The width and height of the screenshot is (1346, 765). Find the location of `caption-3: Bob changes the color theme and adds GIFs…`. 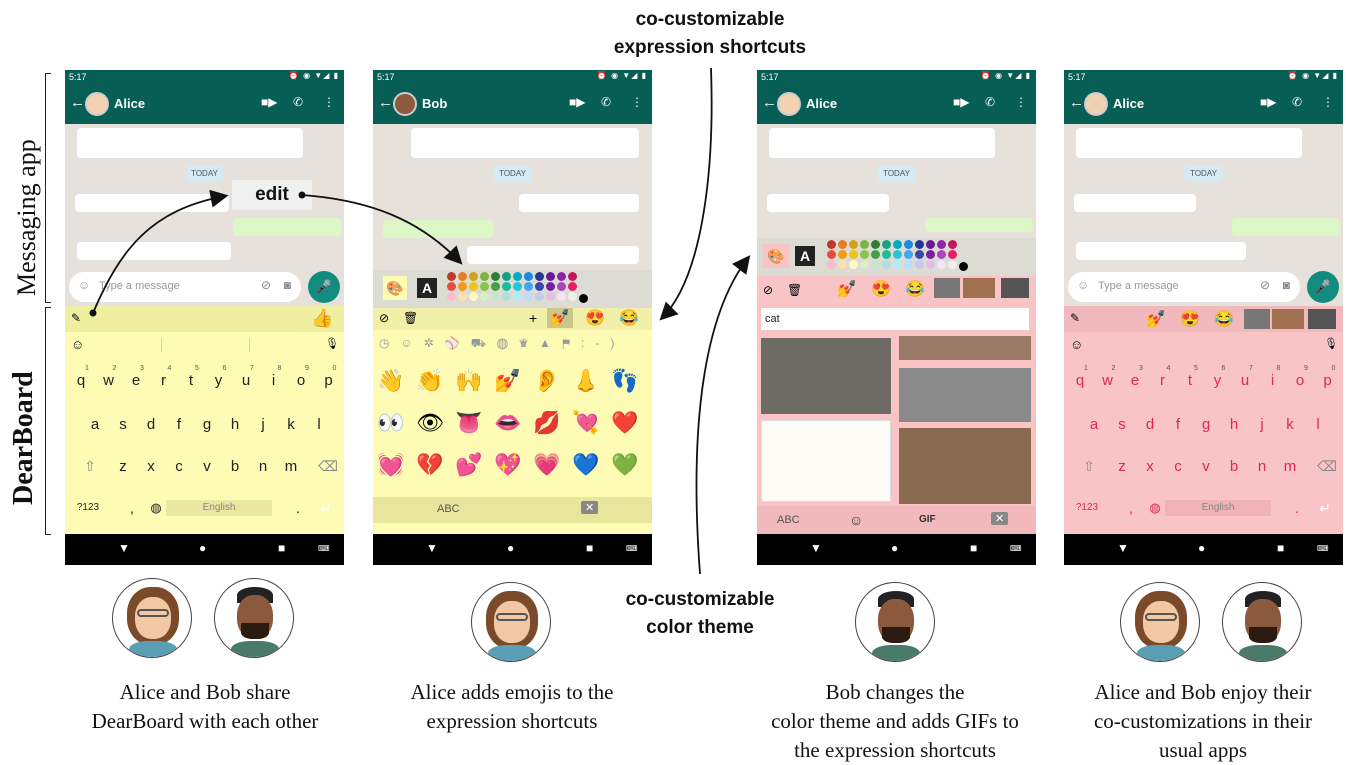

caption-3: Bob changes the color theme and adds GIFs… is located at coordinates (895, 721).